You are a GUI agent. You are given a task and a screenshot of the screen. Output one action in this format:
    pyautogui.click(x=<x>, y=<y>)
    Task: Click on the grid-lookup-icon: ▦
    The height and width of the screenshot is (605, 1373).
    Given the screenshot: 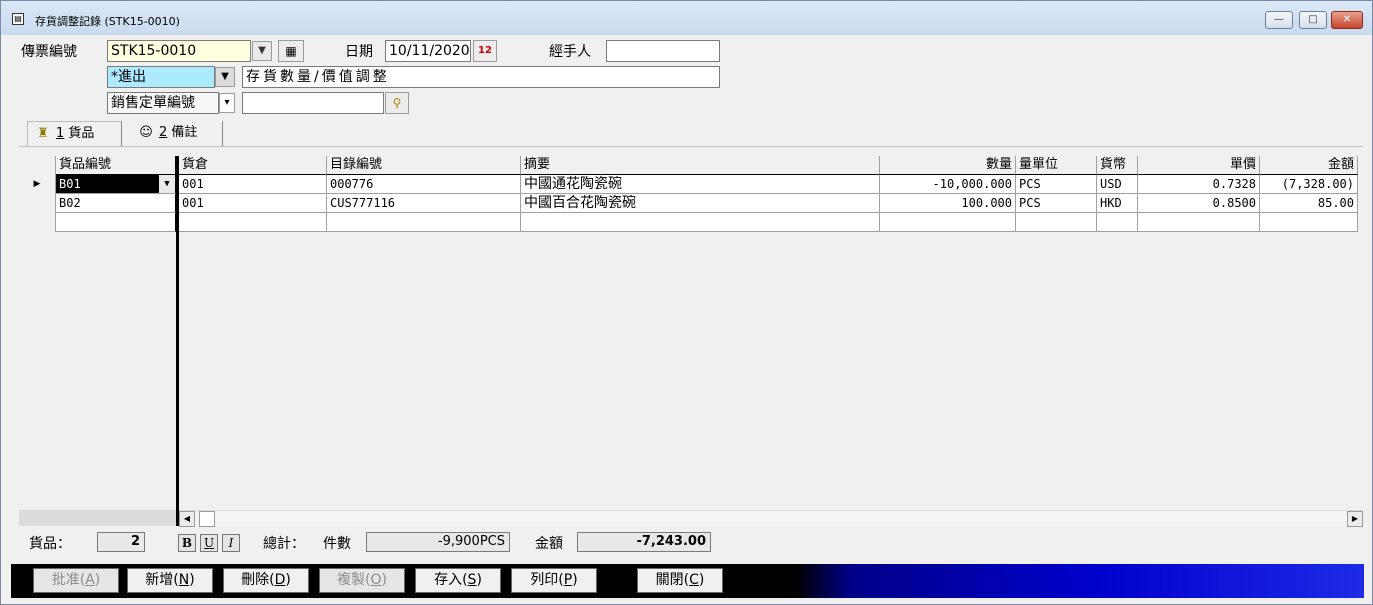 What is the action you would take?
    pyautogui.click(x=291, y=51)
    